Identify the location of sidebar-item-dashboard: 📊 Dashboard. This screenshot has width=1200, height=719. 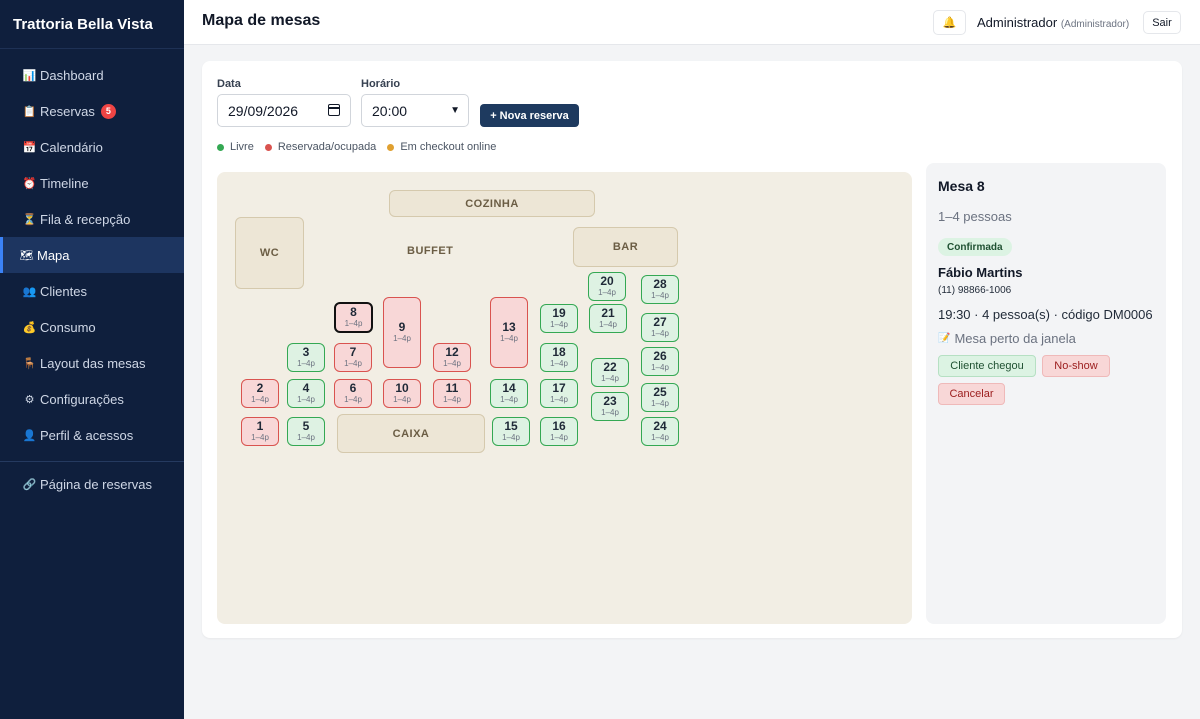
(92, 75).